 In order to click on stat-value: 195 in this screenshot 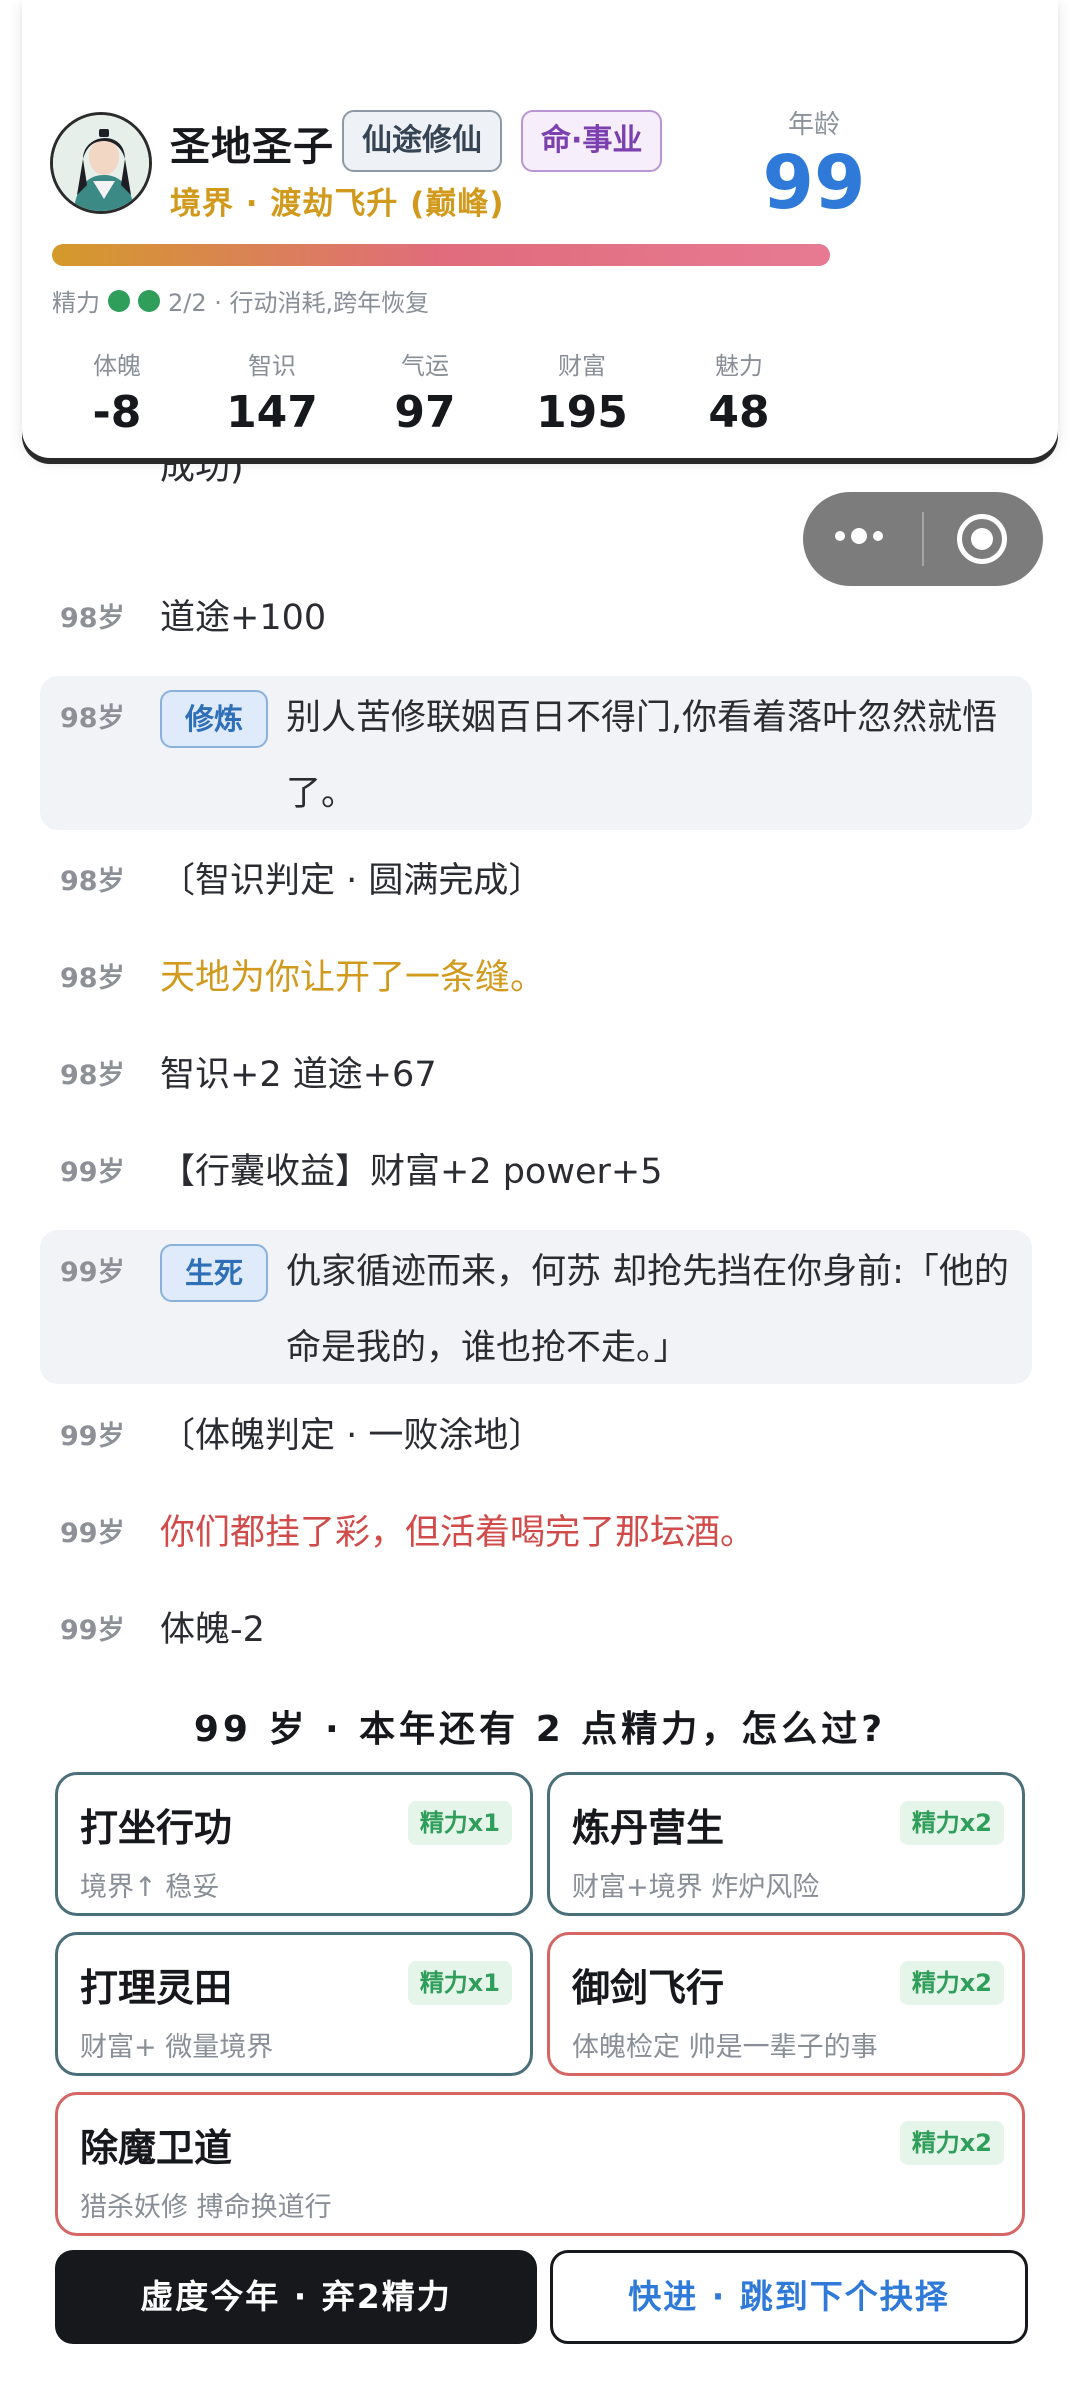, I will do `click(582, 412)`.